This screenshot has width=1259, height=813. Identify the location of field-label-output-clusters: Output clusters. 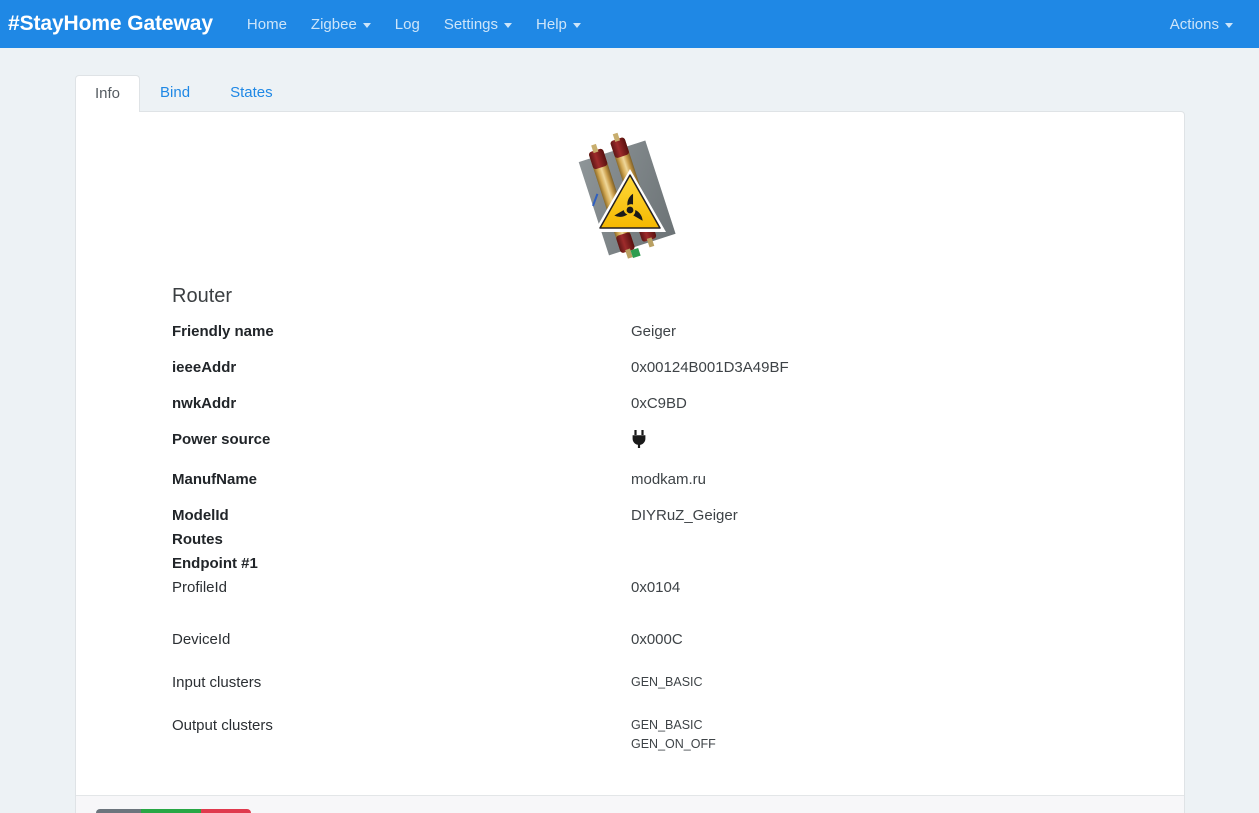
(222, 725).